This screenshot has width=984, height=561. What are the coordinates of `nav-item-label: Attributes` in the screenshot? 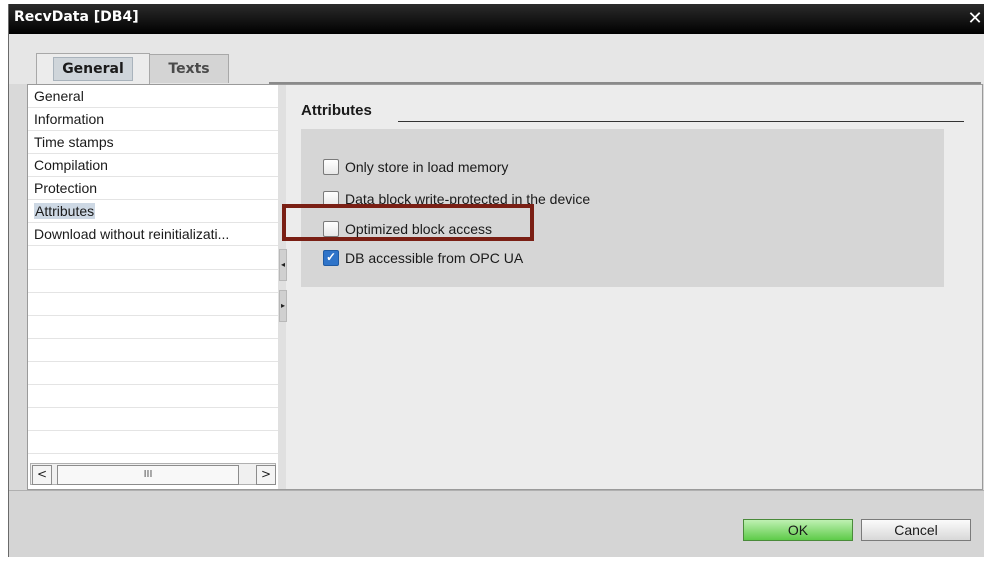 It's located at (65, 211).